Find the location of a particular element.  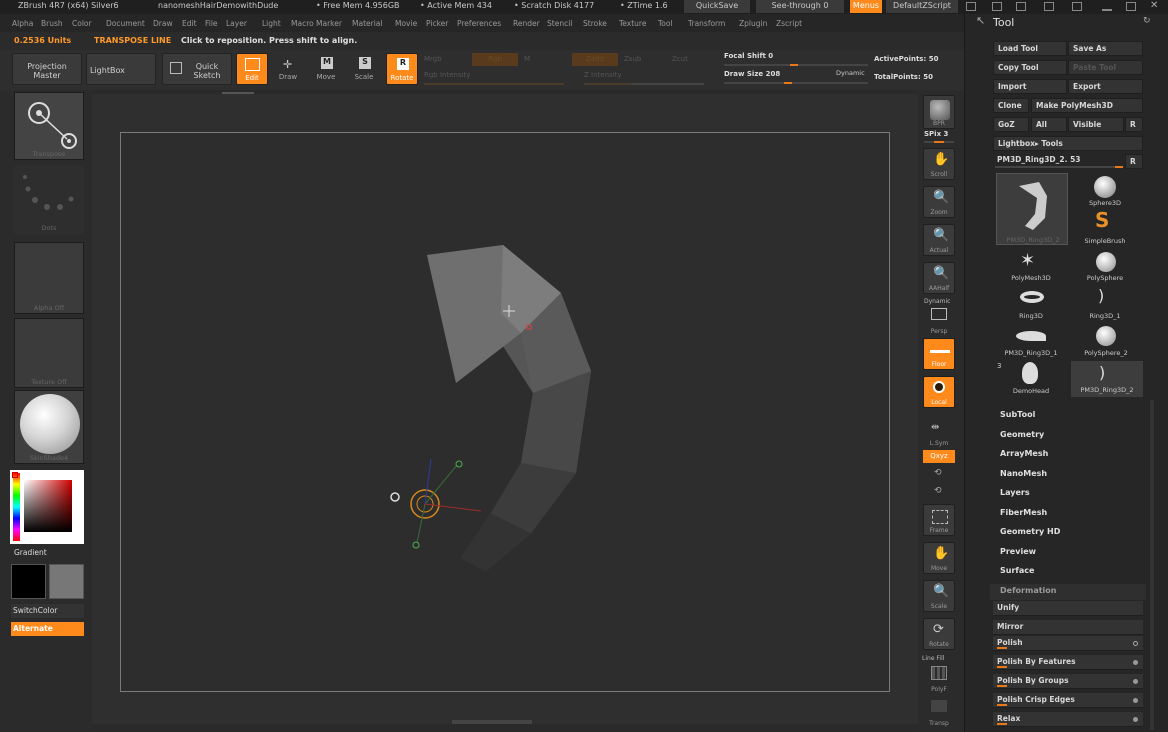

menu-light: Light is located at coordinates (271, 23).